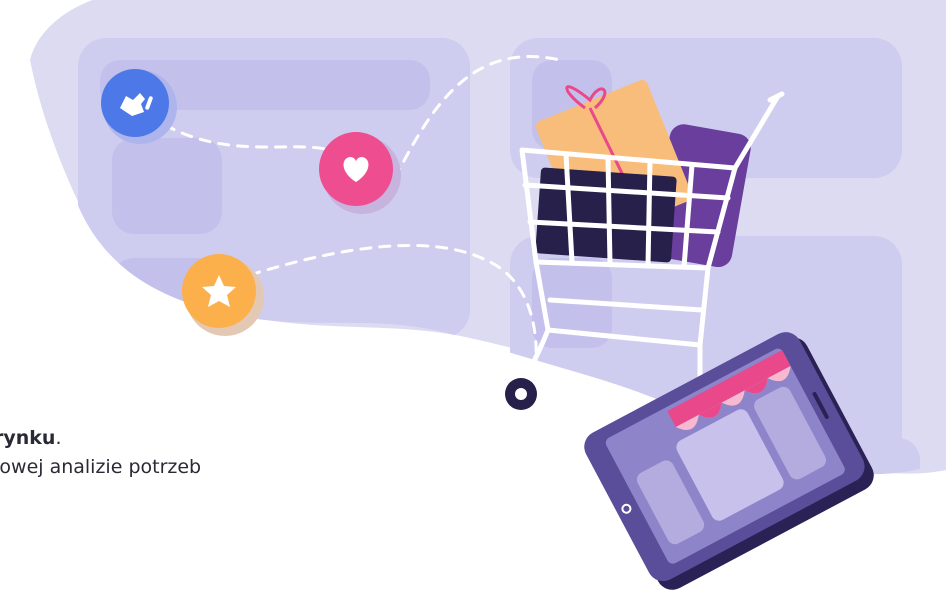 The image size is (946, 616). What do you see at coordinates (58, 438) in the screenshot?
I see `line1-suffix: .` at bounding box center [58, 438].